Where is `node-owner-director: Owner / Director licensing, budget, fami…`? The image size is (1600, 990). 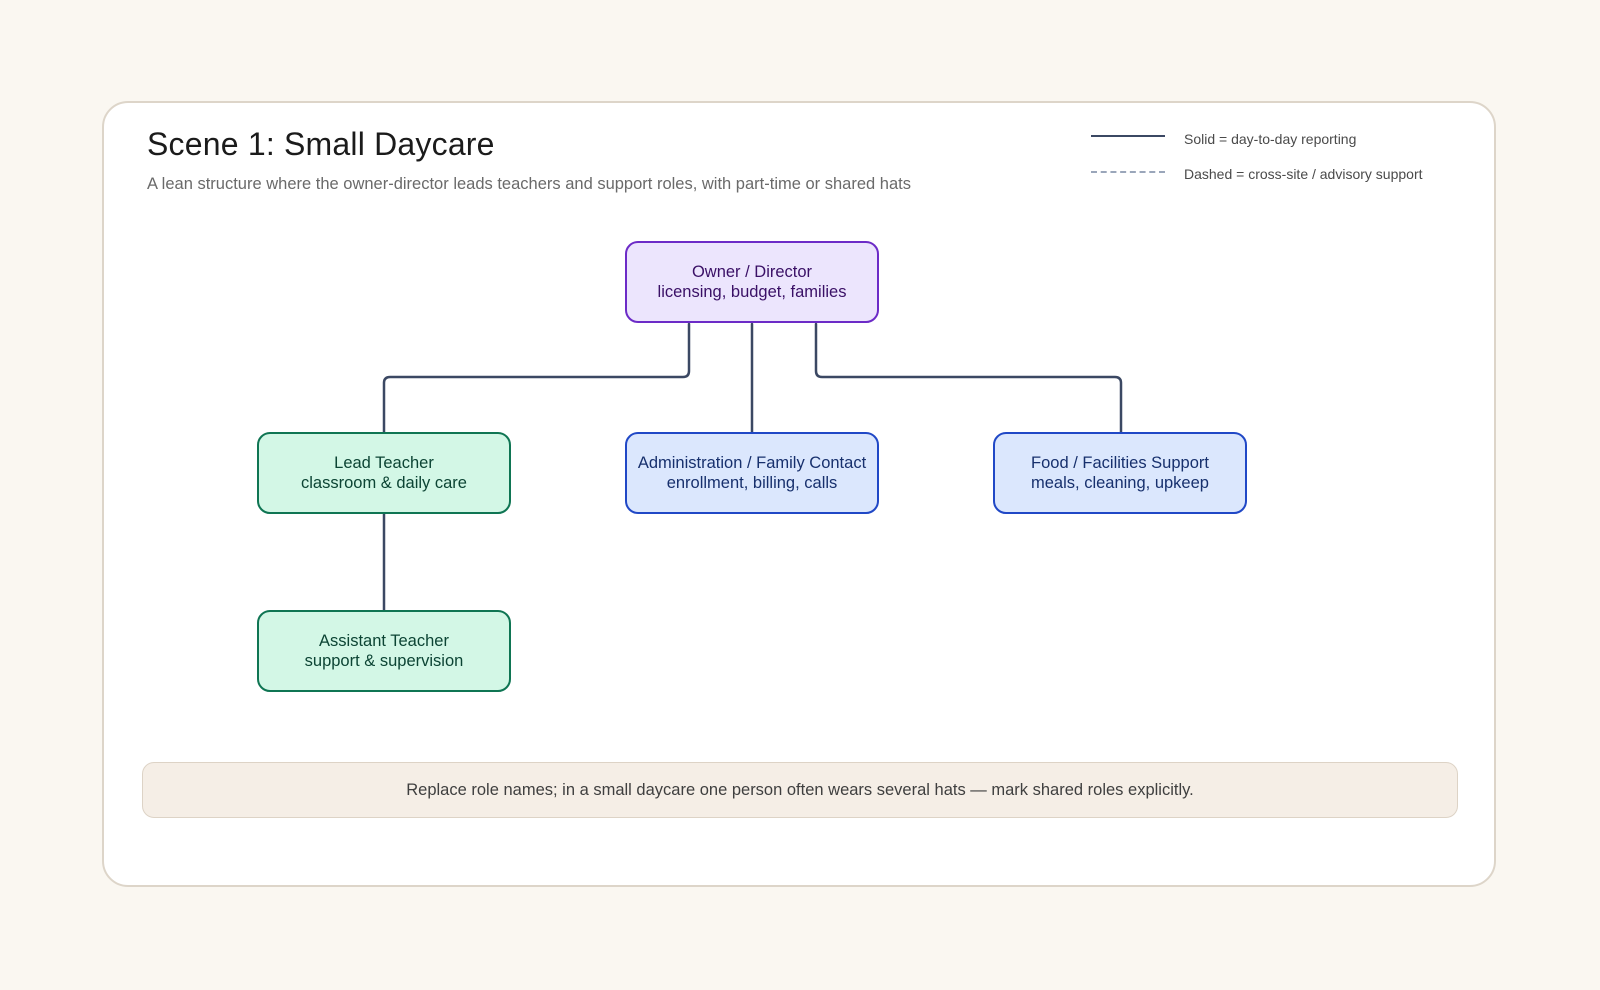
node-owner-director: Owner / Director licensing, budget, fami… is located at coordinates (752, 282).